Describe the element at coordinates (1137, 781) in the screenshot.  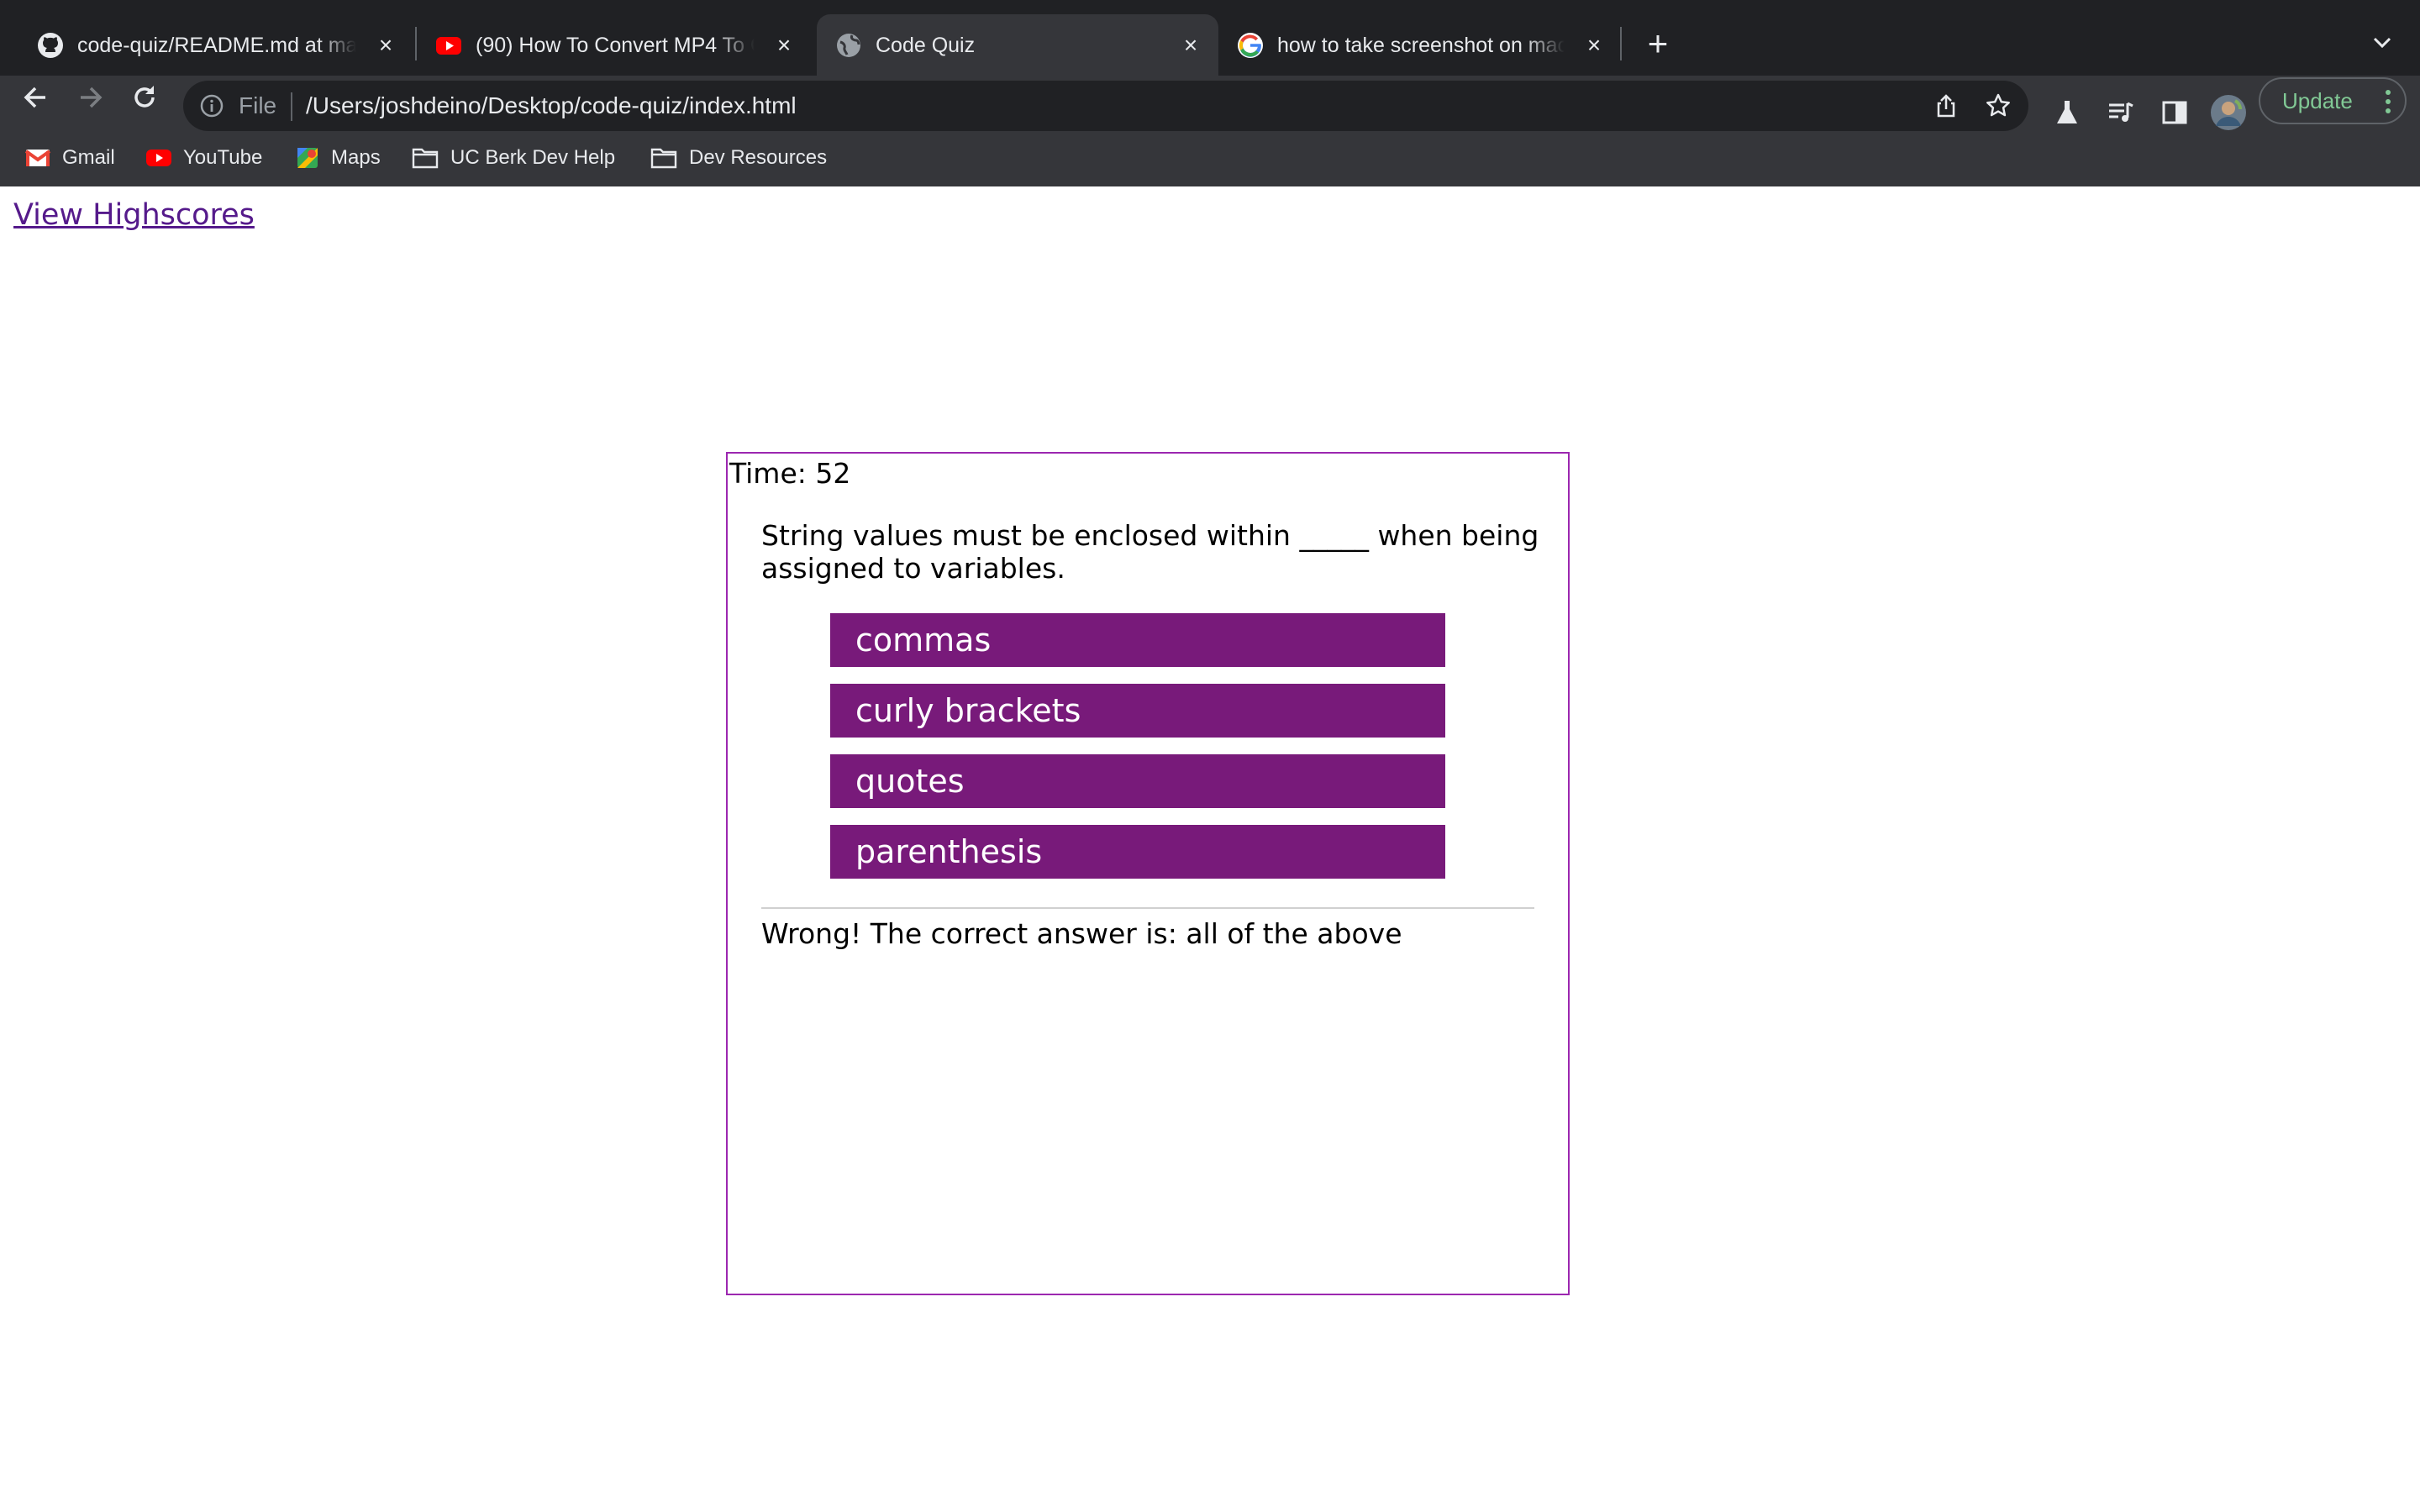
I see `answer-button-quotes: quotes` at that location.